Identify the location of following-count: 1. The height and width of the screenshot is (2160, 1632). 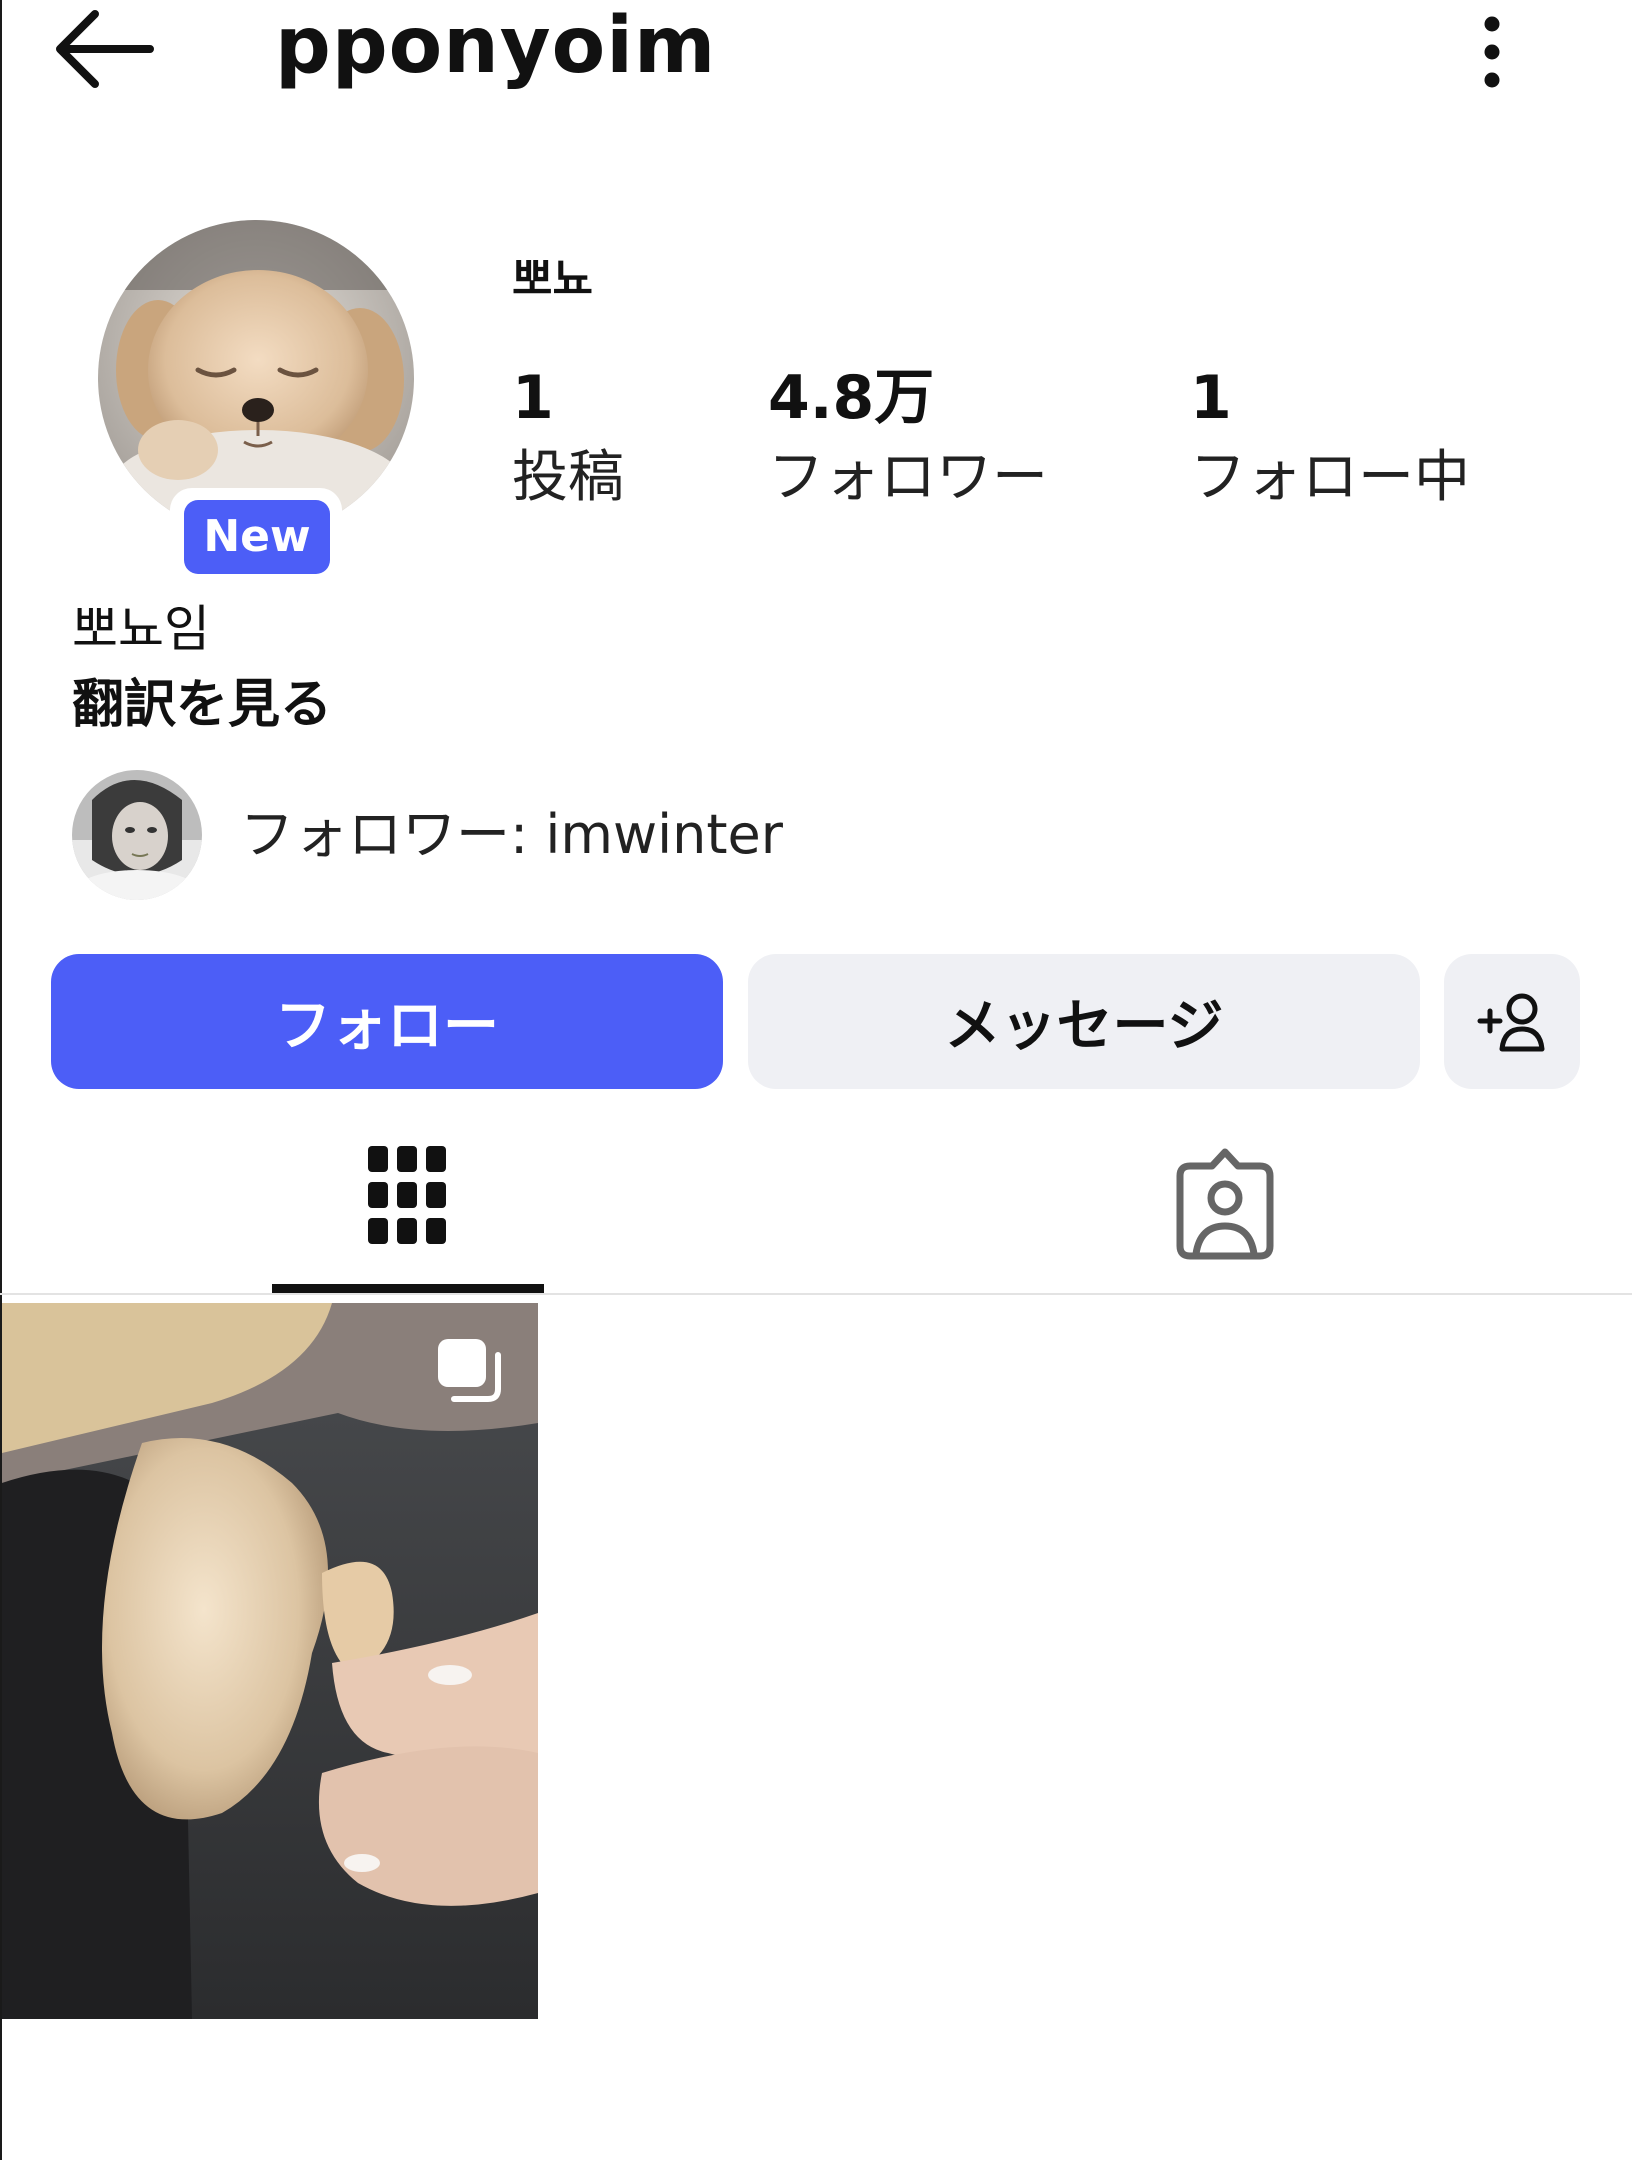
(1211, 398).